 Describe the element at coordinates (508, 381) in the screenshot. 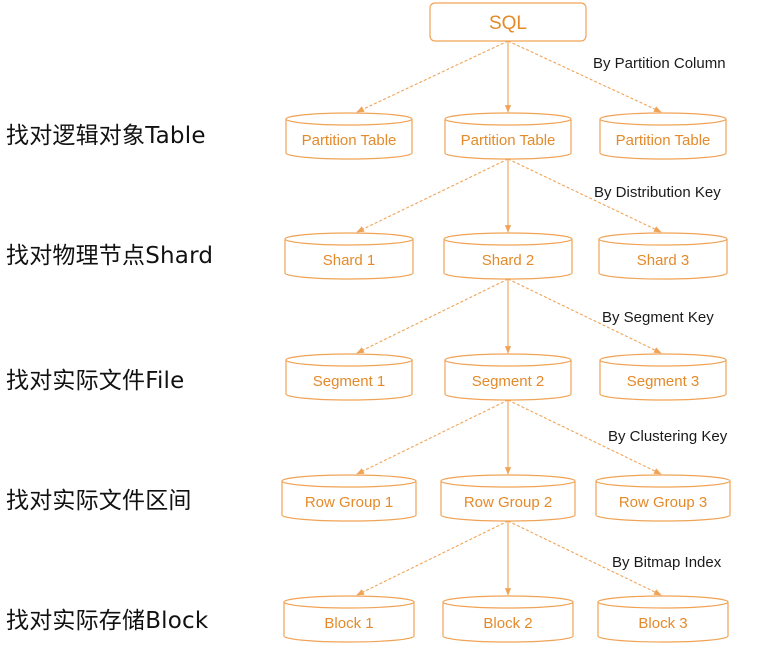

I see `level-2-node-2-label: Segment 2` at that location.